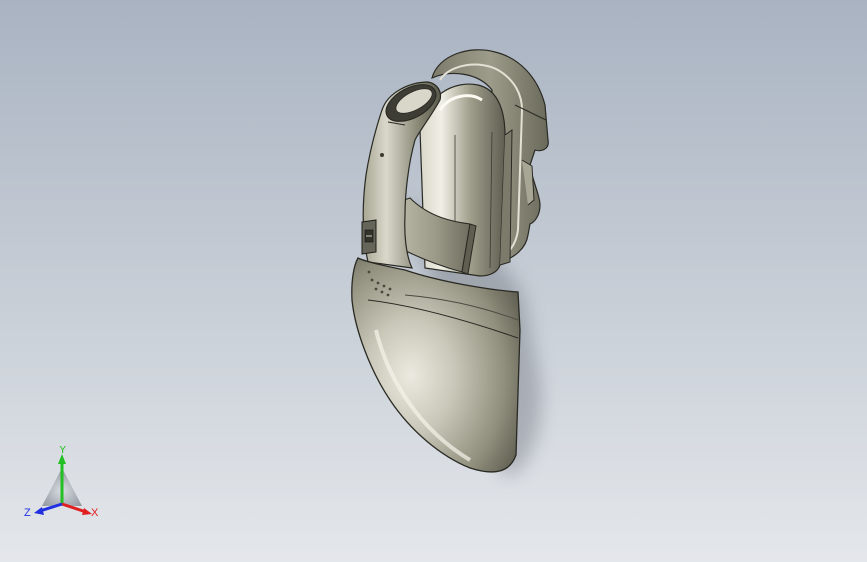  Describe the element at coordinates (382, 155) in the screenshot. I see `led-indicator` at that location.